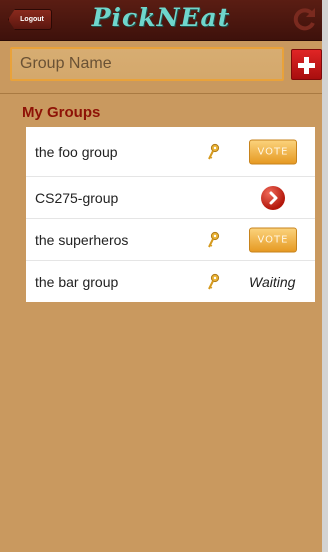 This screenshot has height=552, width=328. I want to click on group-row-2: the superheros VOTE, so click(170, 239).